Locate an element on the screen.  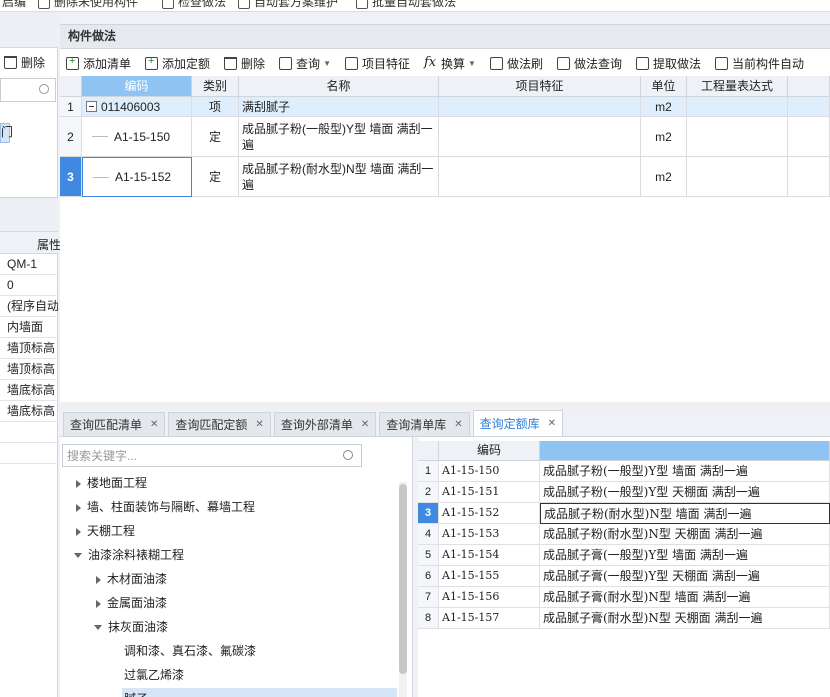
auto-apply-button: 当前构件自动 is located at coordinates (759, 63).